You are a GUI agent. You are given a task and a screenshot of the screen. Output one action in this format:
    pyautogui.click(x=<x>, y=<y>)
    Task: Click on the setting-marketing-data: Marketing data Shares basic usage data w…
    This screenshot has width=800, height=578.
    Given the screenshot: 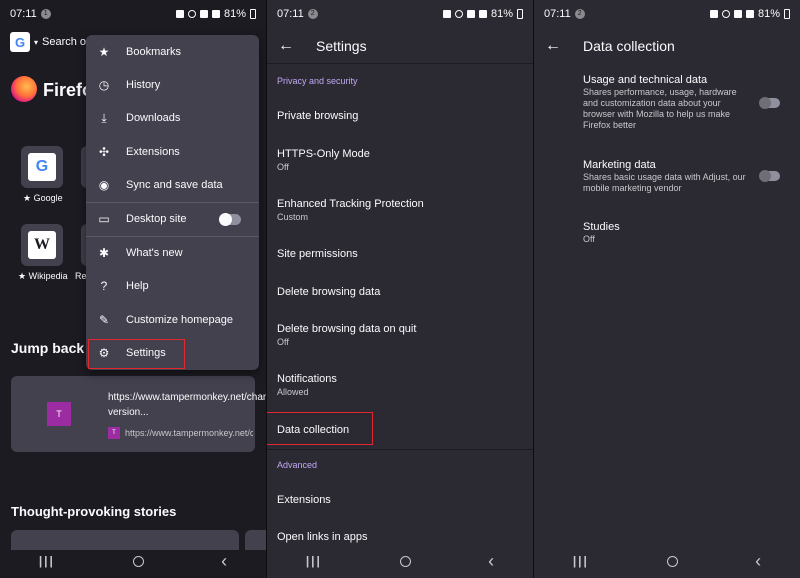 What is the action you would take?
    pyautogui.click(x=665, y=176)
    